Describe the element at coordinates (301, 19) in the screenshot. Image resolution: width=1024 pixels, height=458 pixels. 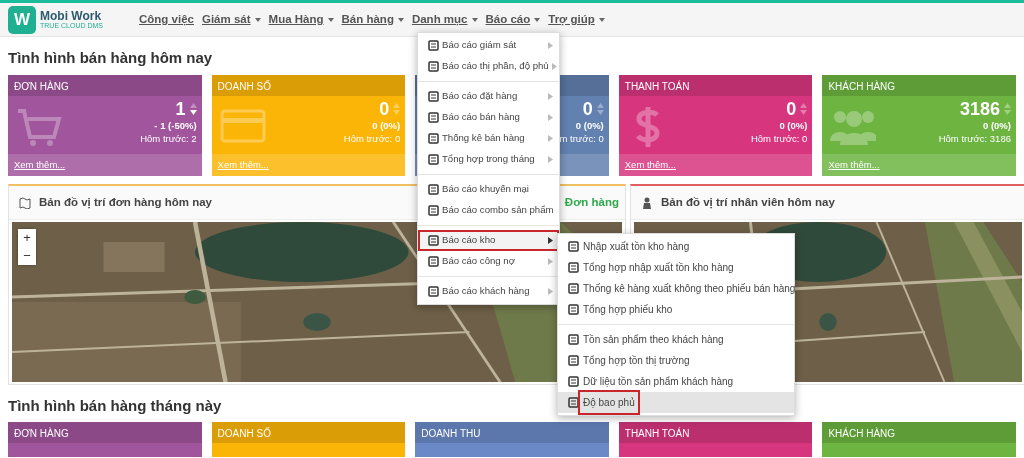
I see `nav-menu-item: Mua Hàng` at that location.